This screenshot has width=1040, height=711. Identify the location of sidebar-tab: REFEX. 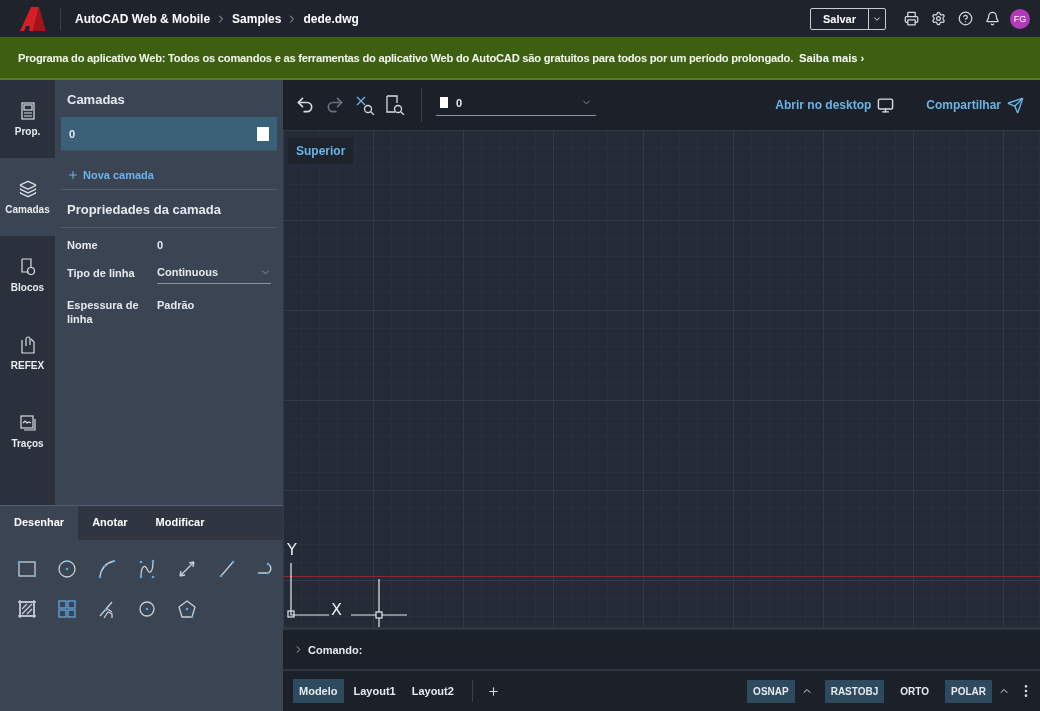
(27, 353).